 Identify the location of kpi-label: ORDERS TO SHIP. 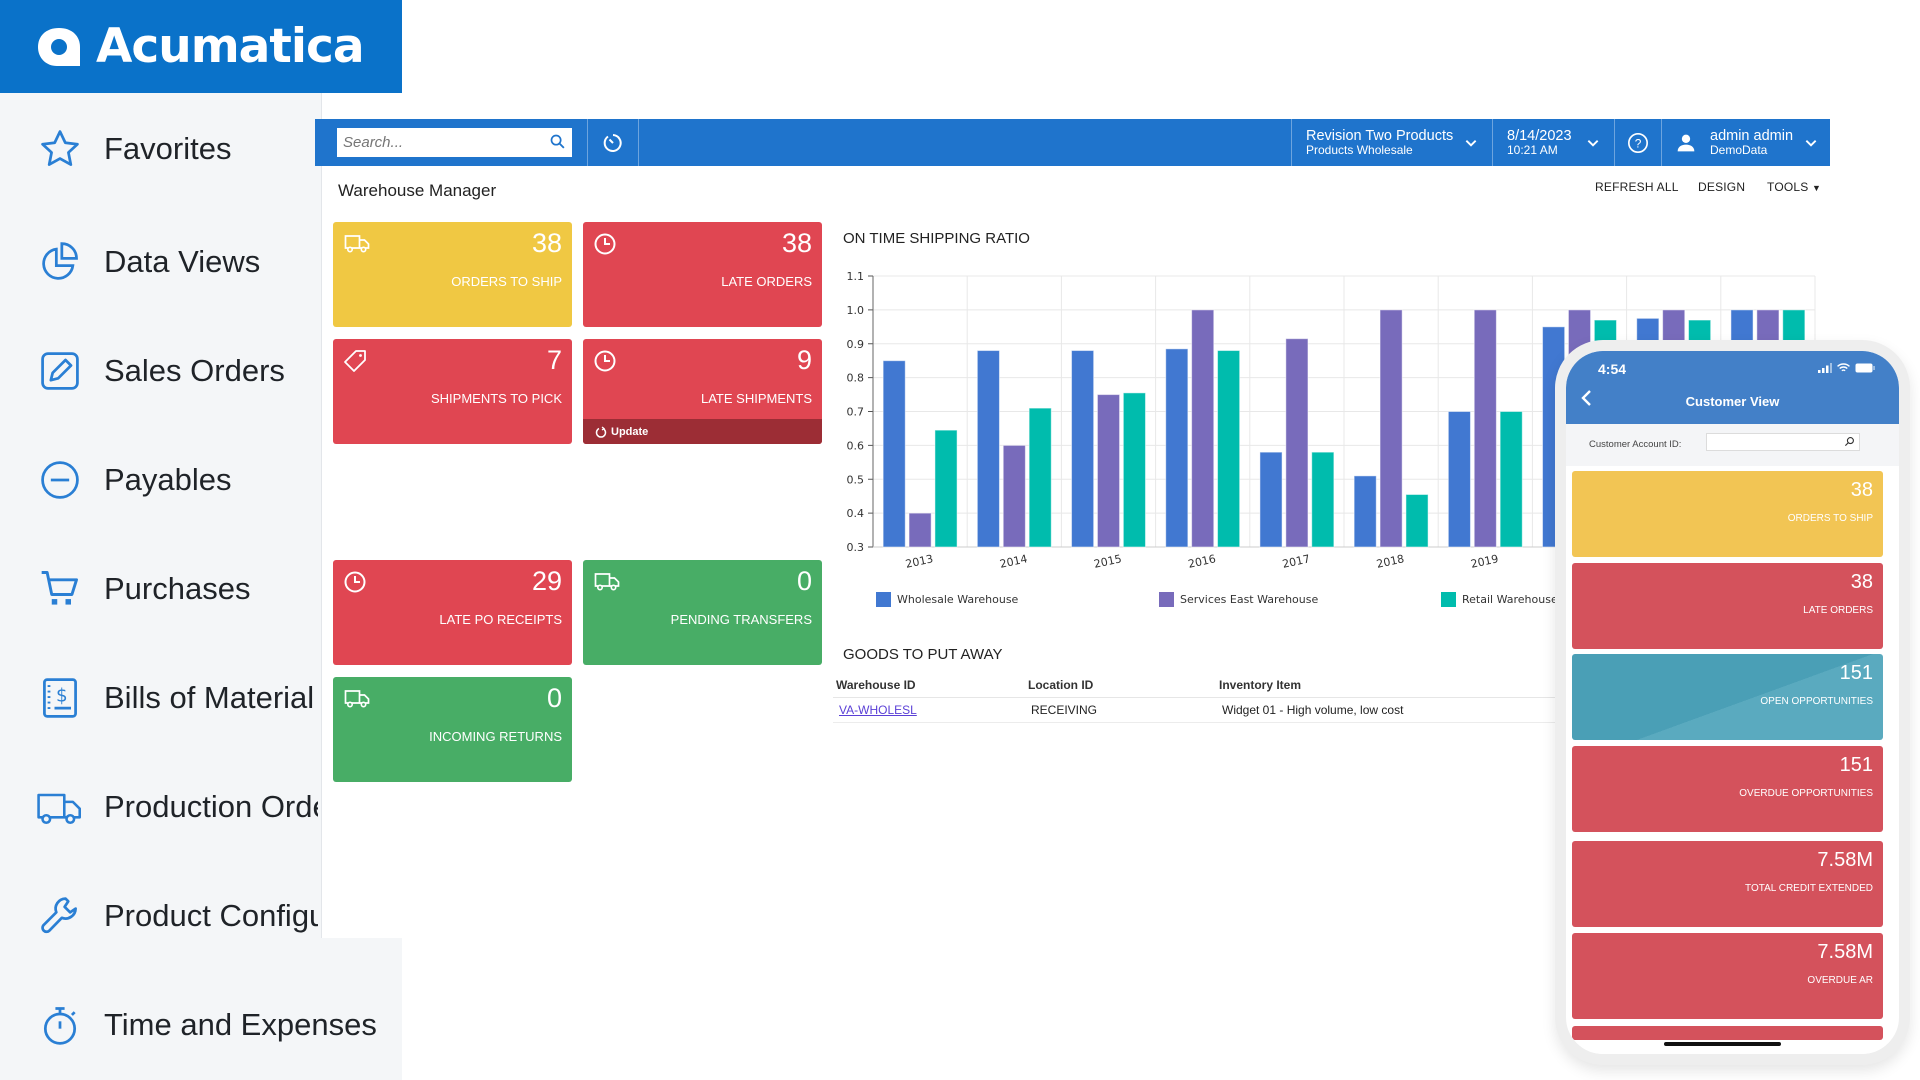
(506, 281).